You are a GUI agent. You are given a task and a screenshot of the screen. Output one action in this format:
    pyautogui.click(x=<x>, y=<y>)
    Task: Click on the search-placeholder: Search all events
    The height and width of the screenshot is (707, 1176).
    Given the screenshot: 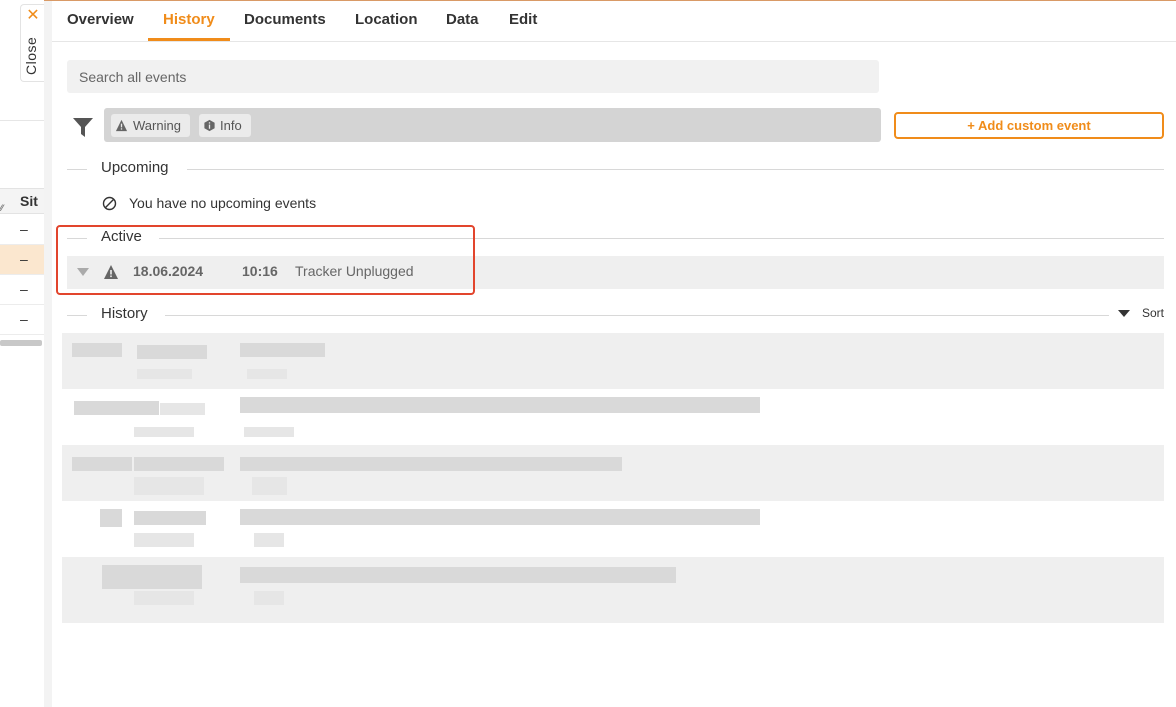 What is the action you would take?
    pyautogui.click(x=133, y=77)
    